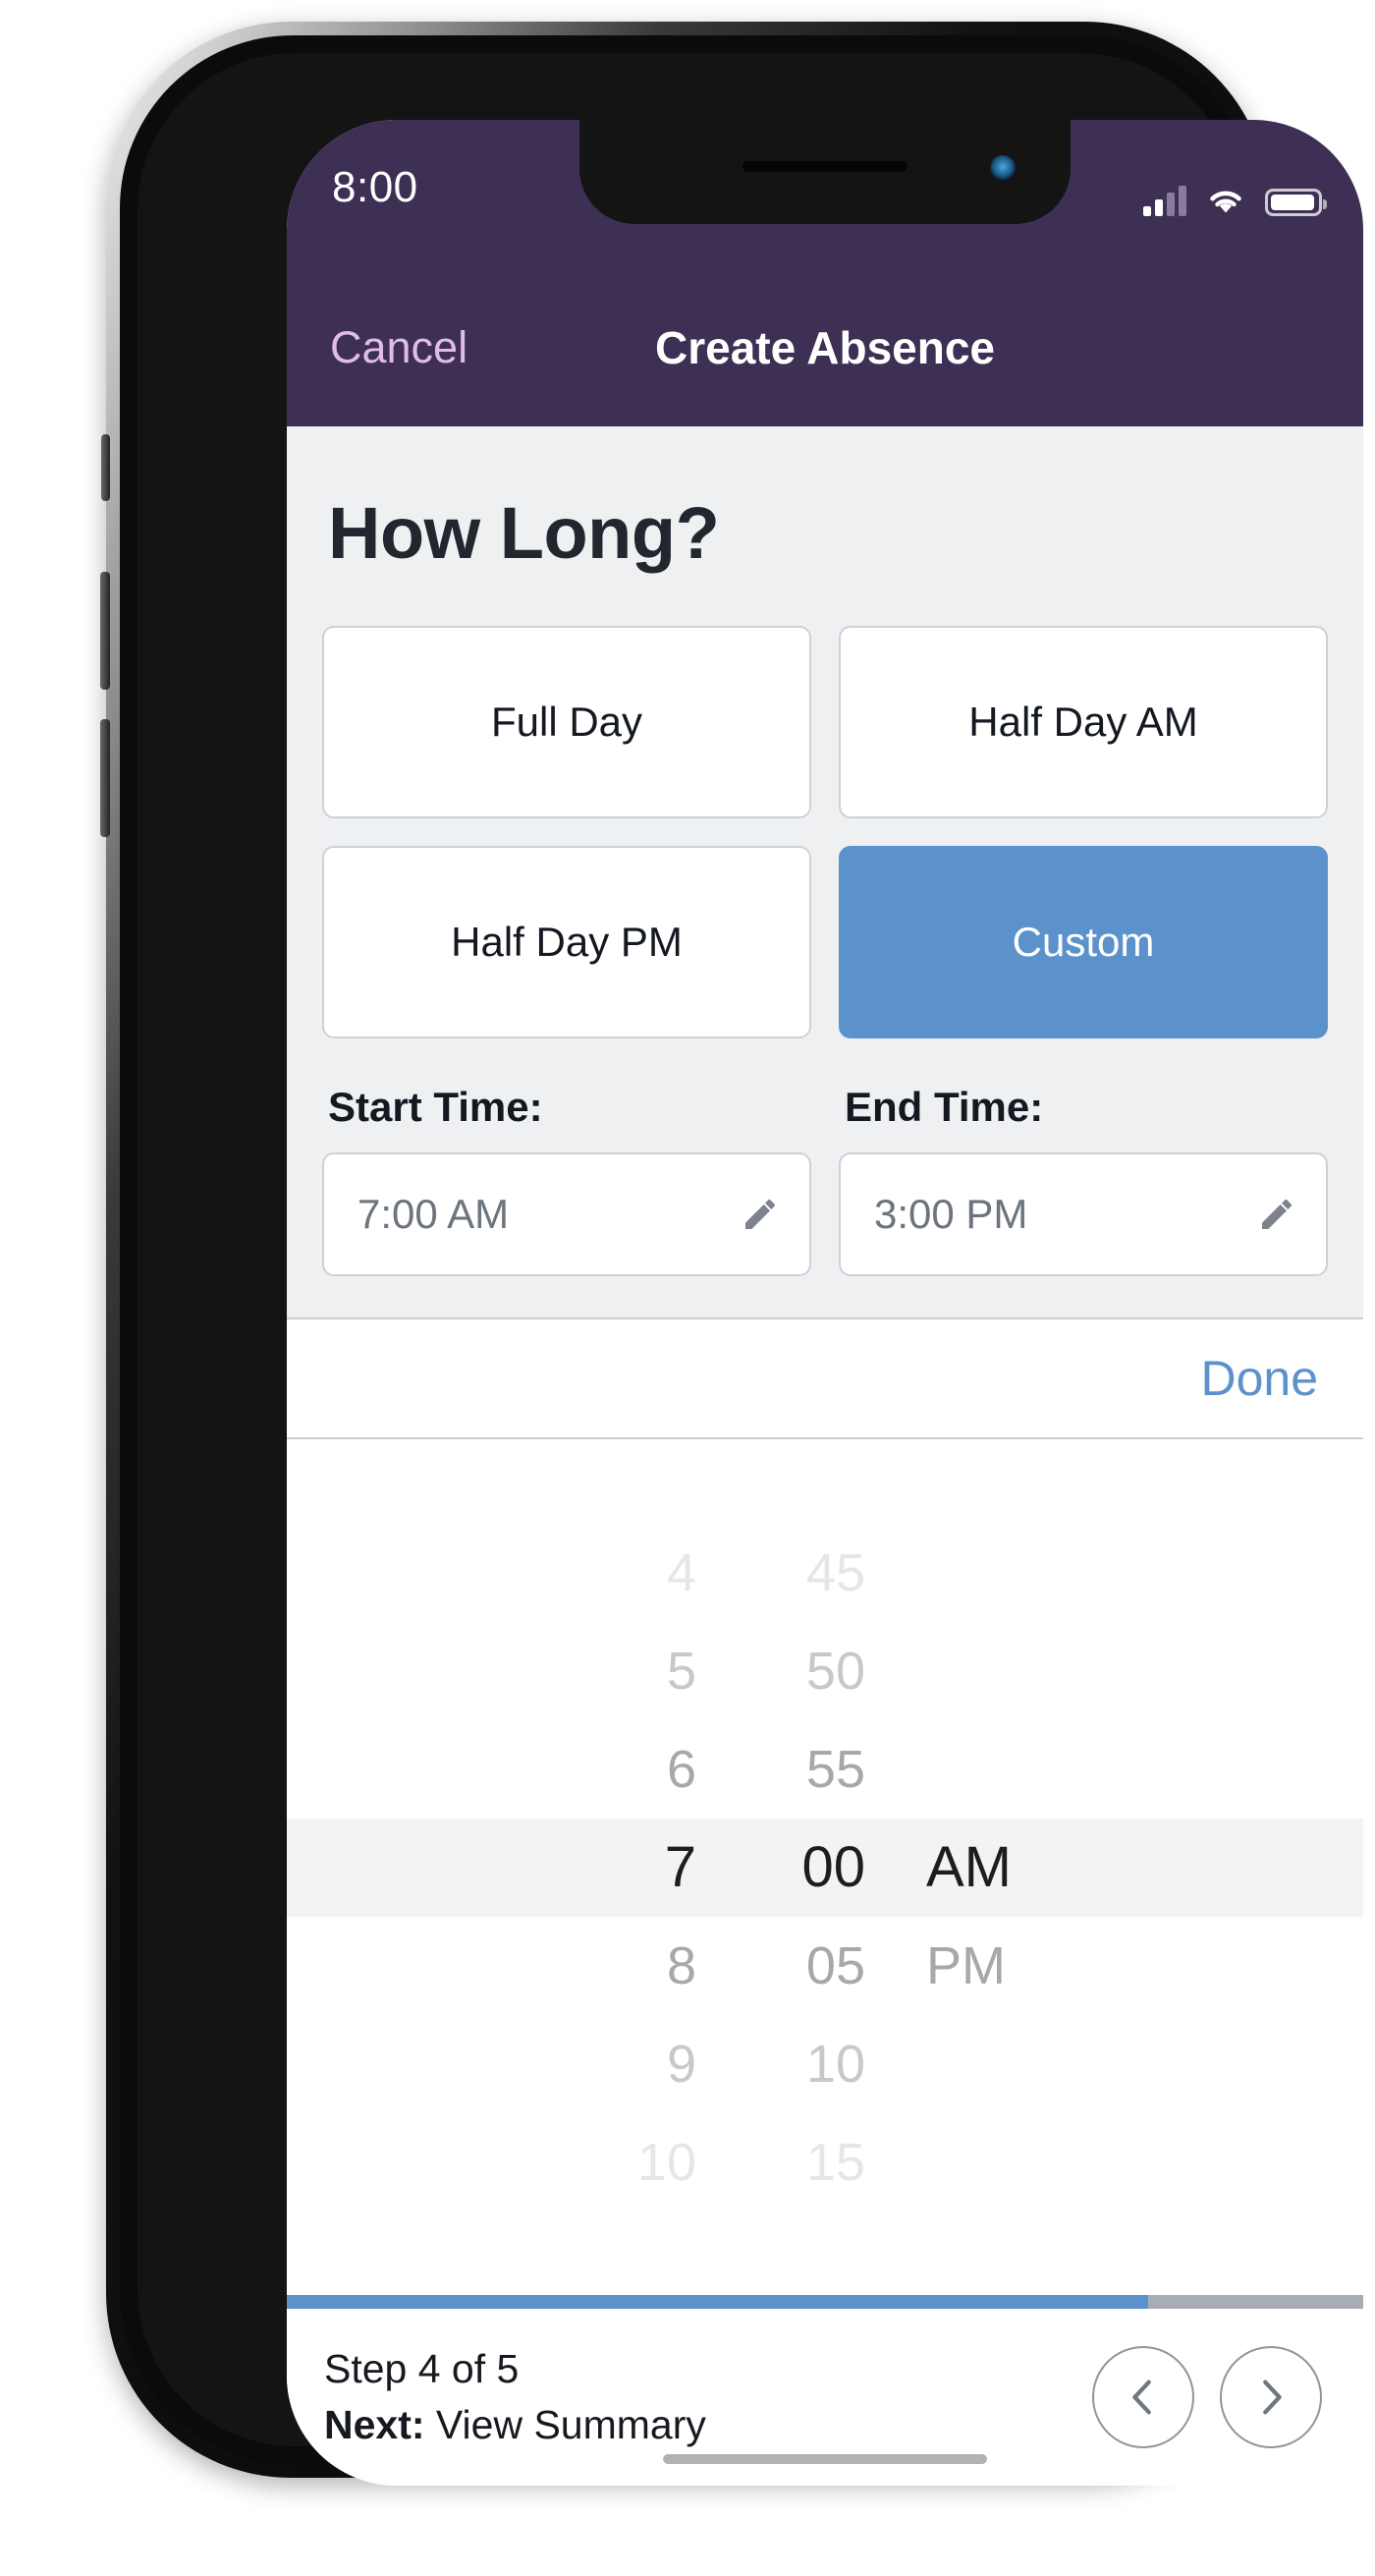 The image size is (1375, 2576). I want to click on end-time-label: End Time:, so click(944, 1107).